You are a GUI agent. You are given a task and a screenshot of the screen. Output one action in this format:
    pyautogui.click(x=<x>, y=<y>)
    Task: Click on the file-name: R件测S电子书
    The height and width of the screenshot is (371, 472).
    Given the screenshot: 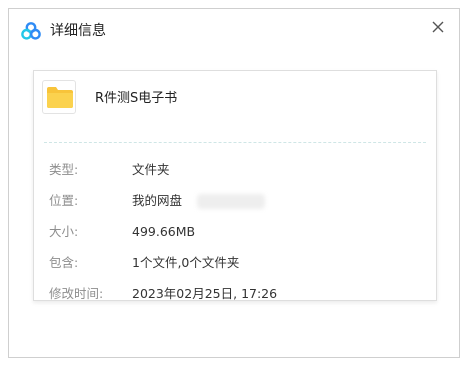 What is the action you would take?
    pyautogui.click(x=136, y=98)
    